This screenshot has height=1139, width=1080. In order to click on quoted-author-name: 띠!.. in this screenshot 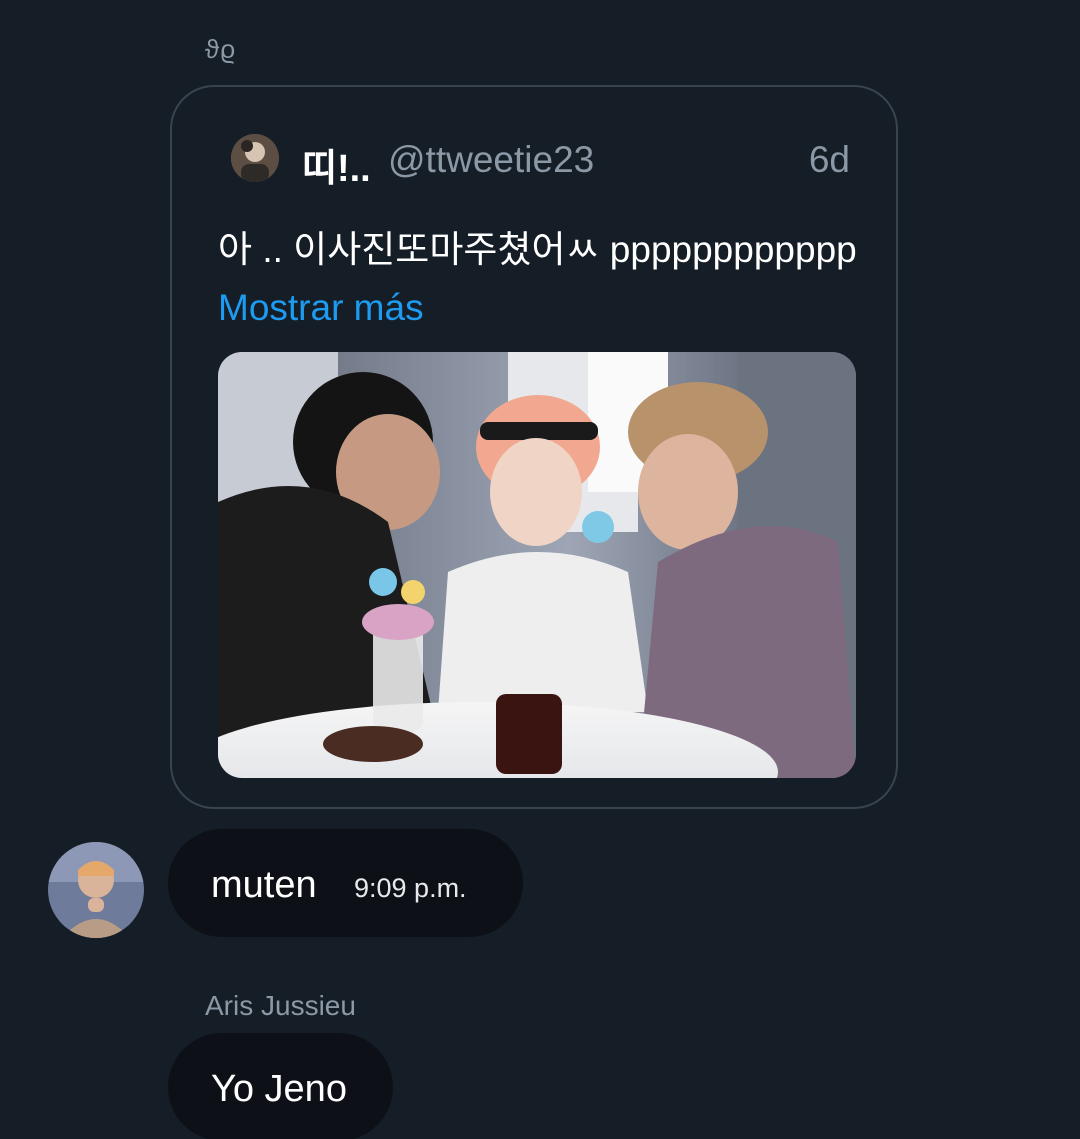, I will do `click(336, 169)`.